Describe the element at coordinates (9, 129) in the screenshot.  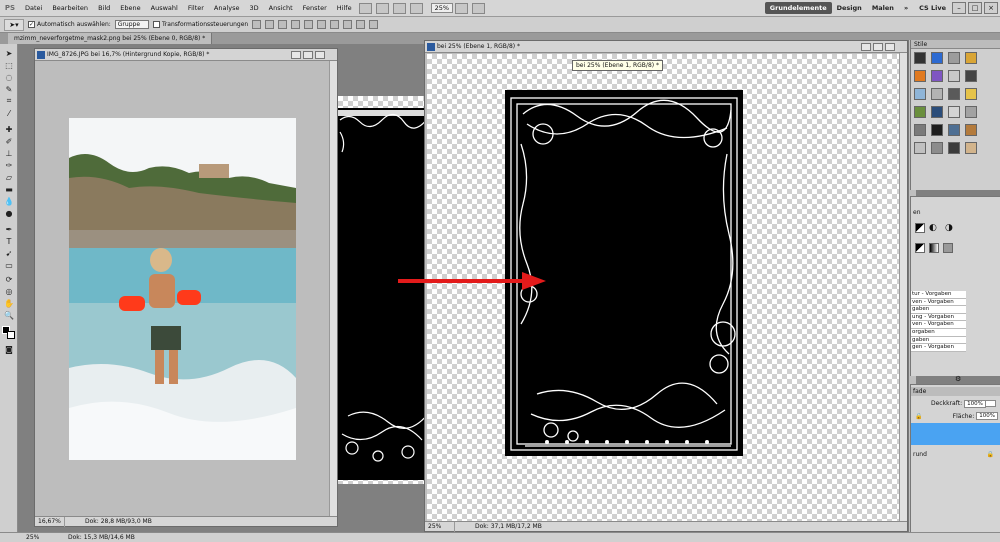
I see `healing-brush-tool-icon: ✚` at that location.